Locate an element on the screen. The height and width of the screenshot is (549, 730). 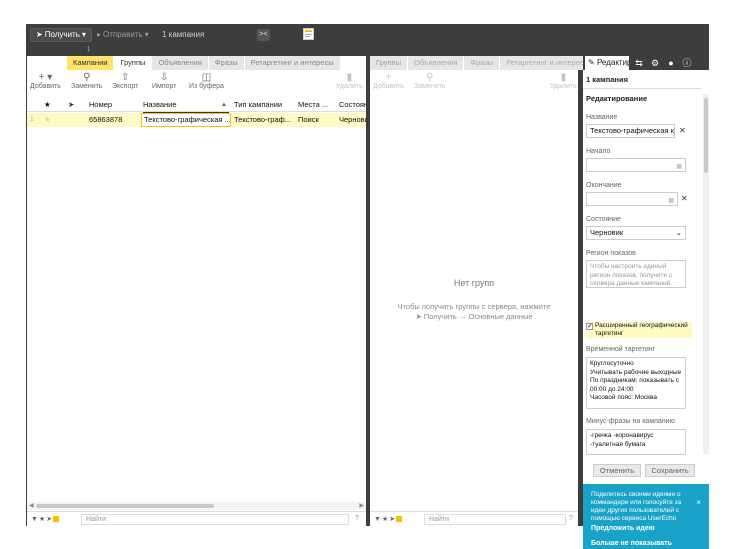
export-button: ⇧ Экспорт is located at coordinates (125, 81).